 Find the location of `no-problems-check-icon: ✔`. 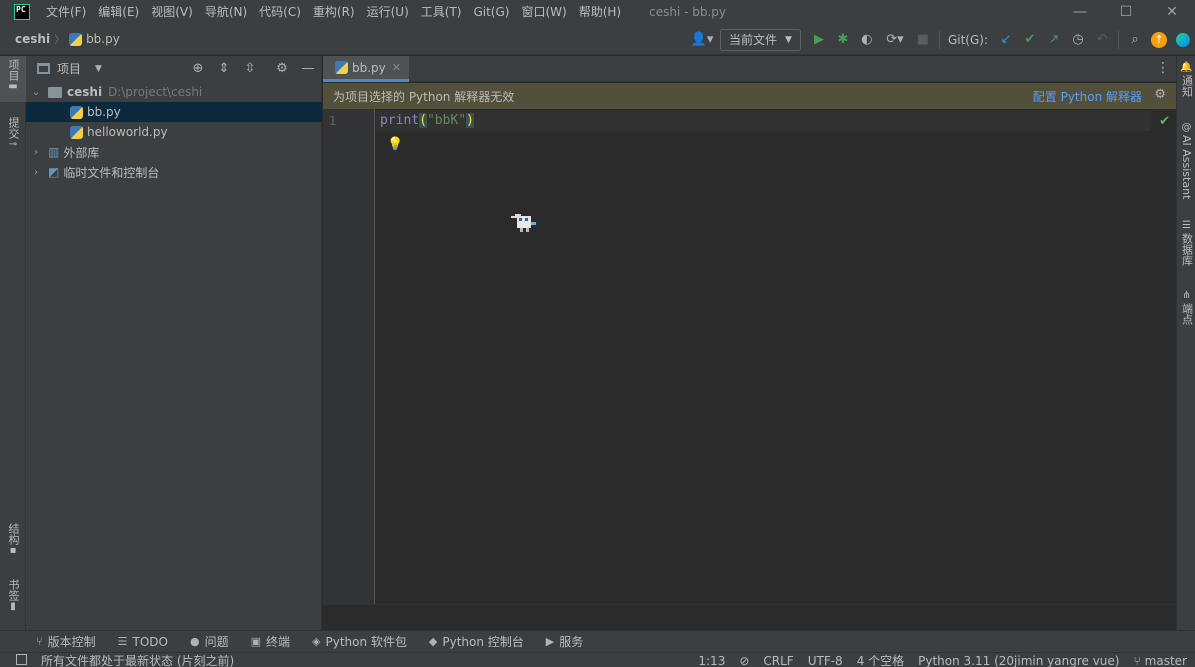

no-problems-check-icon: ✔ is located at coordinates (1164, 121).